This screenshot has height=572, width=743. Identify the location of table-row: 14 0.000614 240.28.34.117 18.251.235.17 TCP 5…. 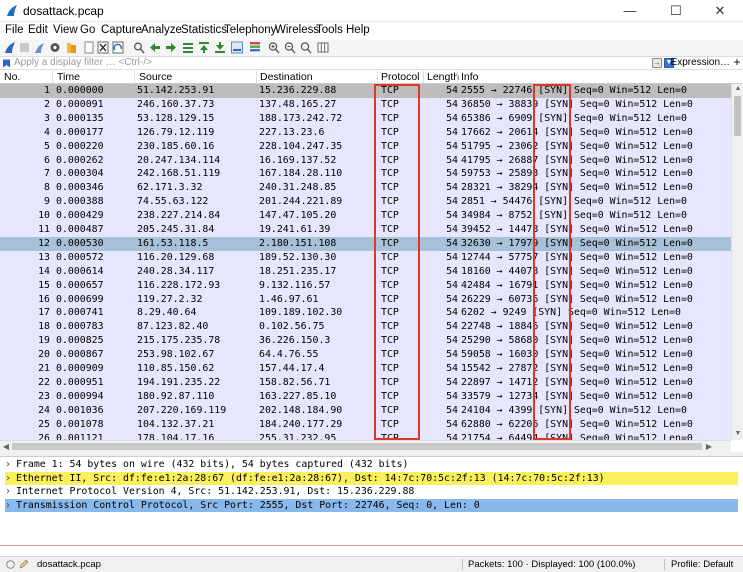
(365, 271).